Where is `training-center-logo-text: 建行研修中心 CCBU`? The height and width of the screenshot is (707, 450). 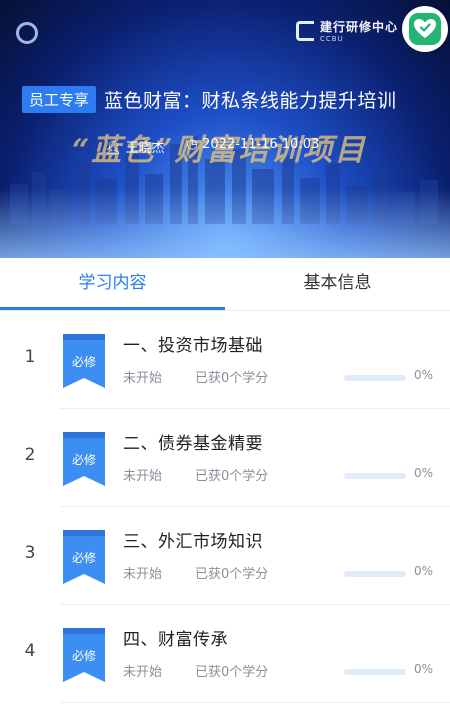
training-center-logo-text: 建行研修中心 CCBU is located at coordinates (359, 31).